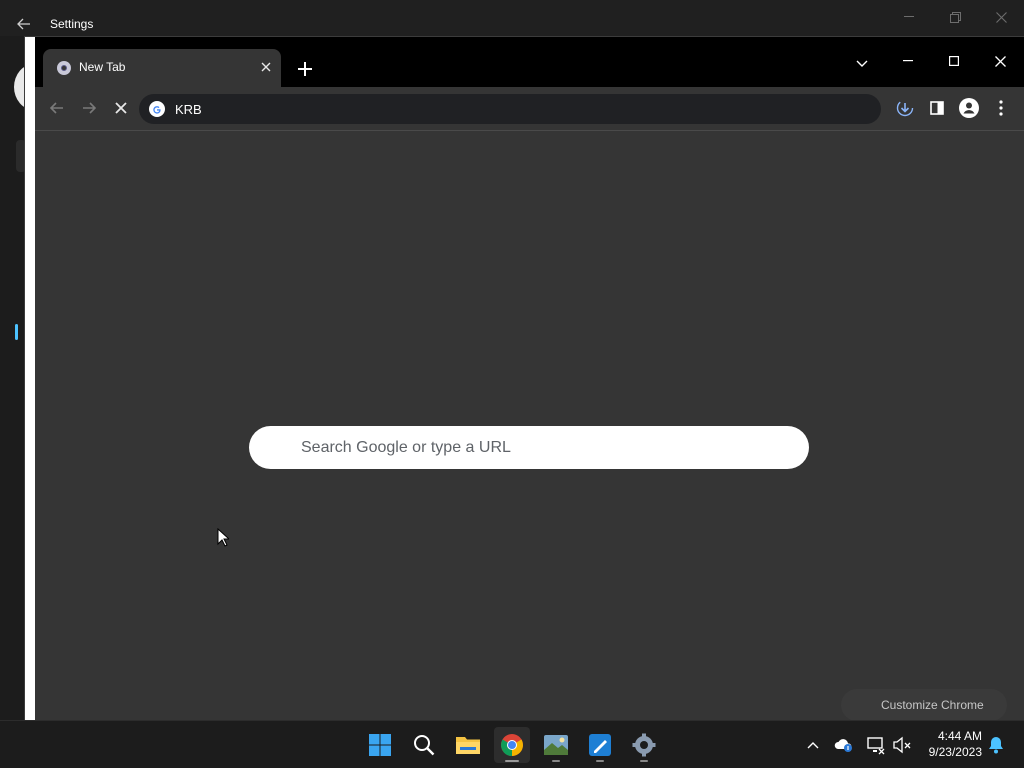 The width and height of the screenshot is (1024, 768). I want to click on ntp-search-placeholder: Search Google or type a URL, so click(406, 447).